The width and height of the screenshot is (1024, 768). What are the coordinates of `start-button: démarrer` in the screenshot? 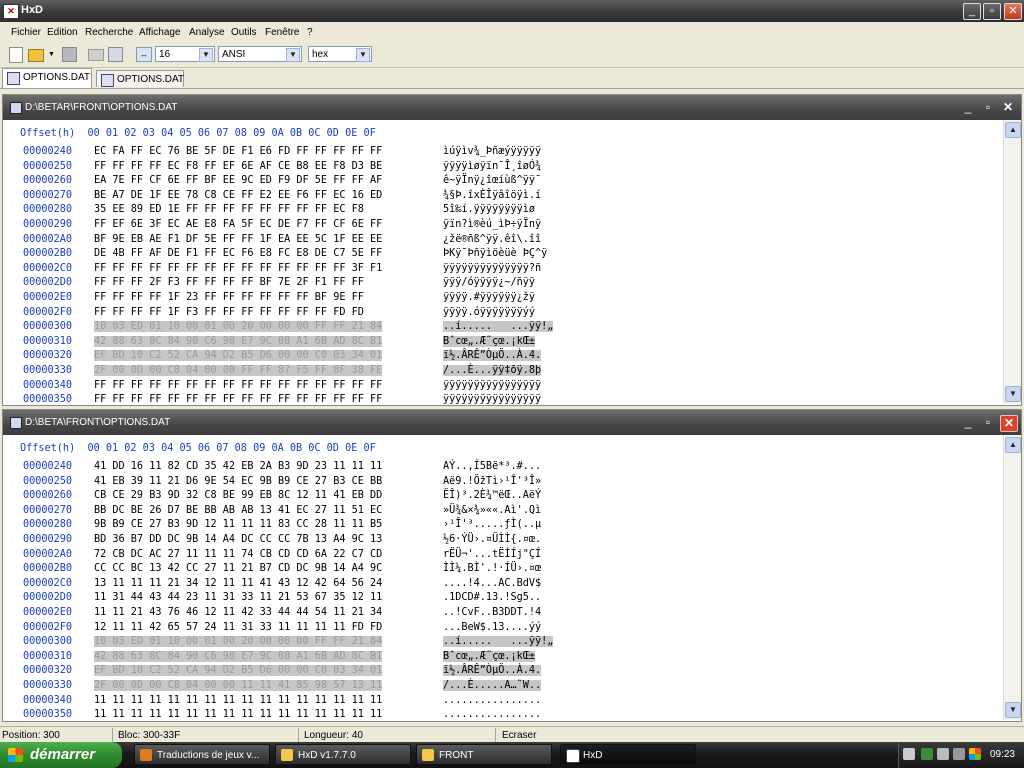 It's located at (61, 755).